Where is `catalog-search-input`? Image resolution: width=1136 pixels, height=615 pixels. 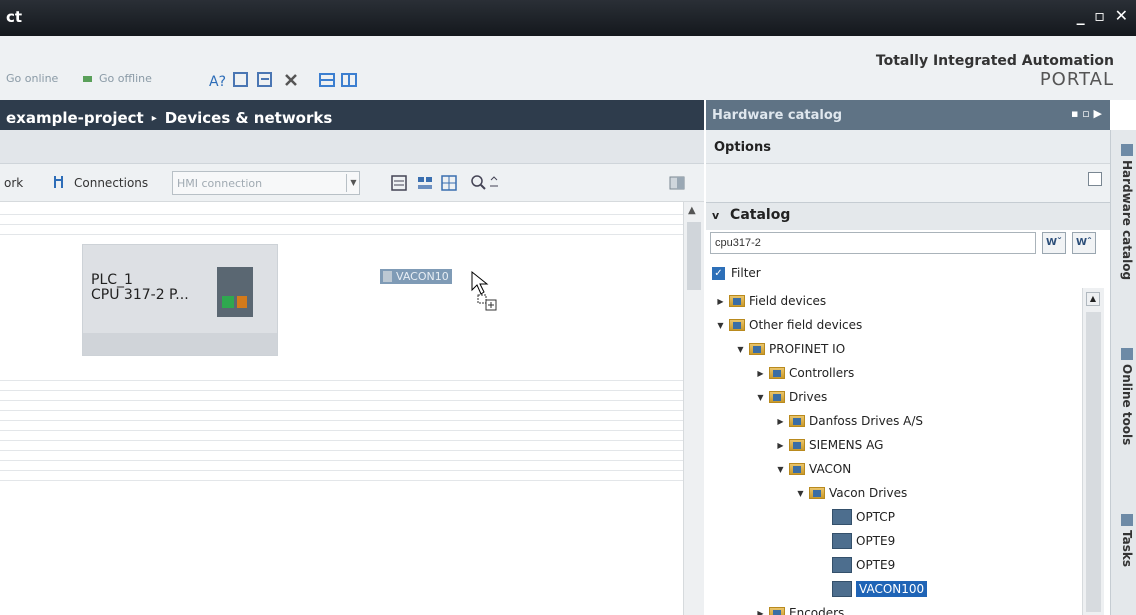
catalog-search-input is located at coordinates (873, 243).